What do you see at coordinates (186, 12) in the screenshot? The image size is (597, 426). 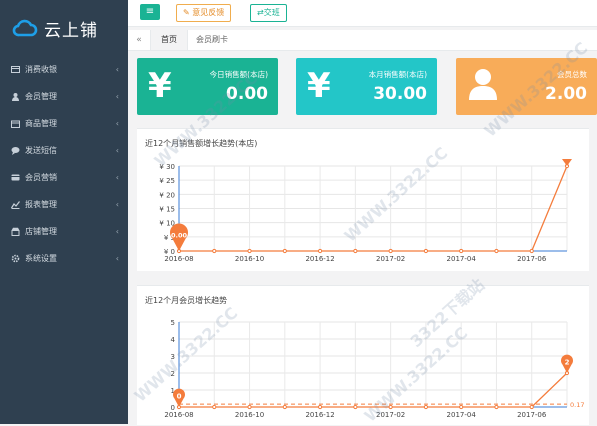 I see `edit-icon: ✎` at bounding box center [186, 12].